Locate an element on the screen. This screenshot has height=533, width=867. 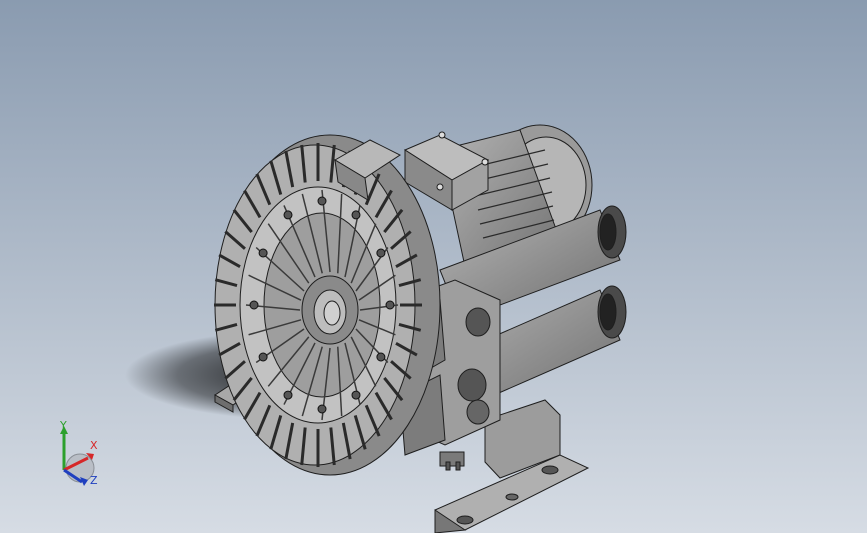
axis-label-x: X is located at coordinates (94, 445).